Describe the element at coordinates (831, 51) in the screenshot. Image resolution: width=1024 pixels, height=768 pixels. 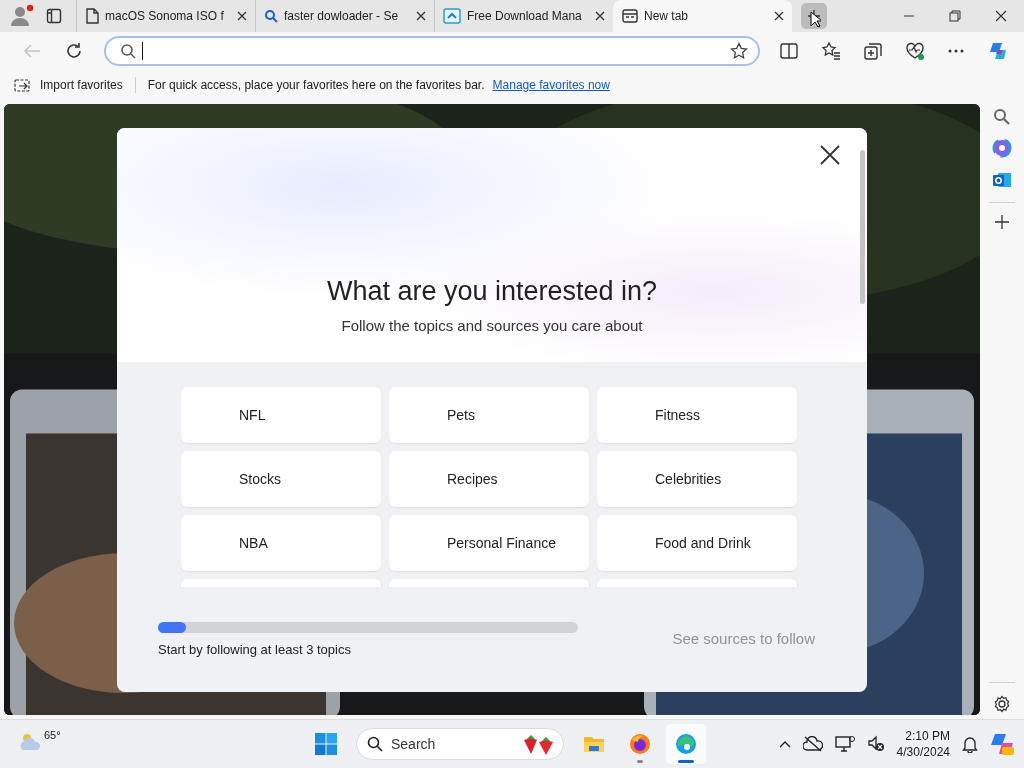
I see `favorites-icon` at that location.